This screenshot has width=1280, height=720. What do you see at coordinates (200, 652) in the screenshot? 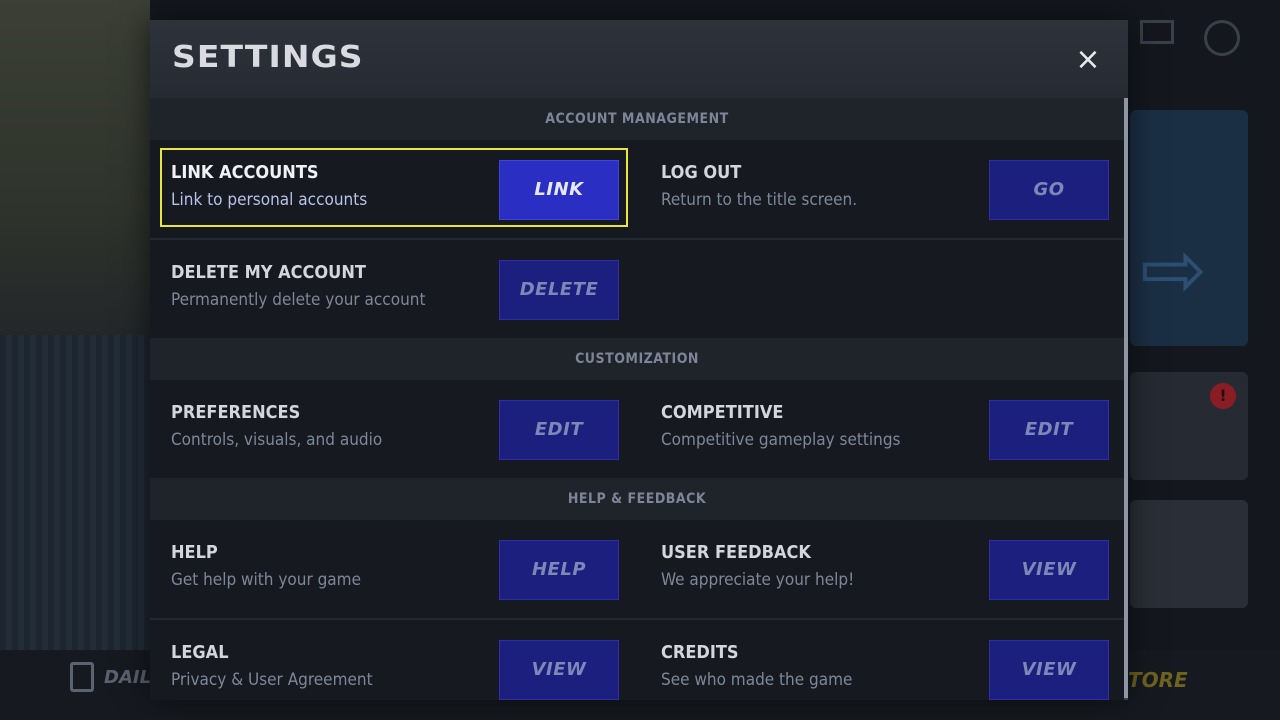
I see `setting-label: LEGAL` at bounding box center [200, 652].